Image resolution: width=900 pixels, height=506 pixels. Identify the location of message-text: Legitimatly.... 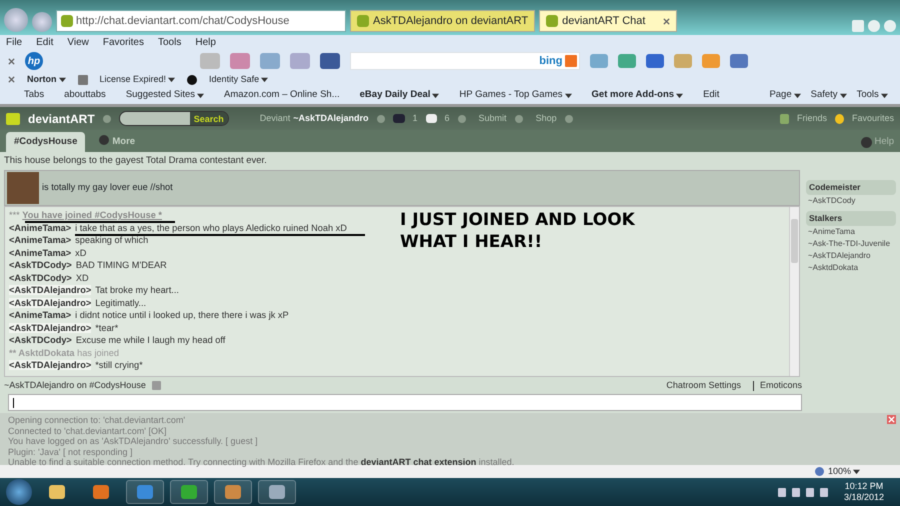
(120, 303).